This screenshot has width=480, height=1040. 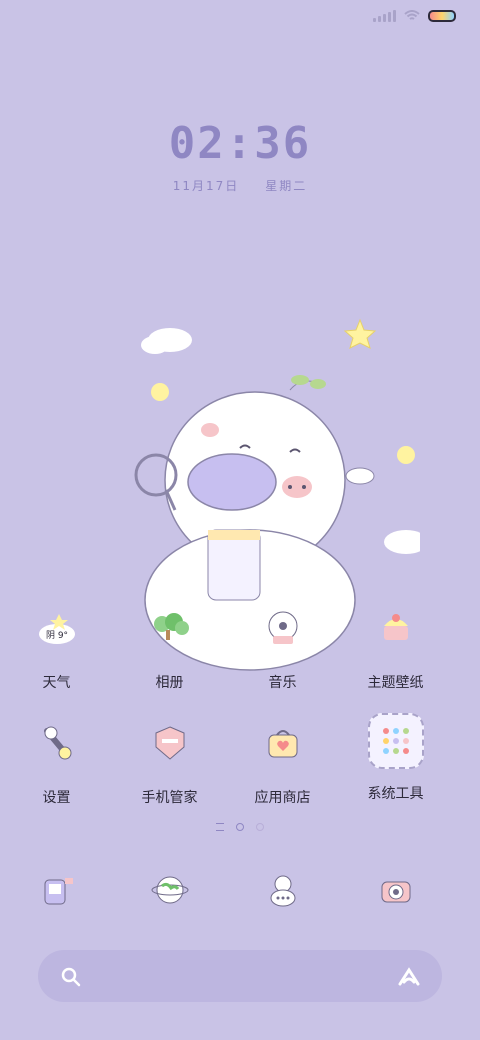 I want to click on page-dot-active, so click(x=240, y=827).